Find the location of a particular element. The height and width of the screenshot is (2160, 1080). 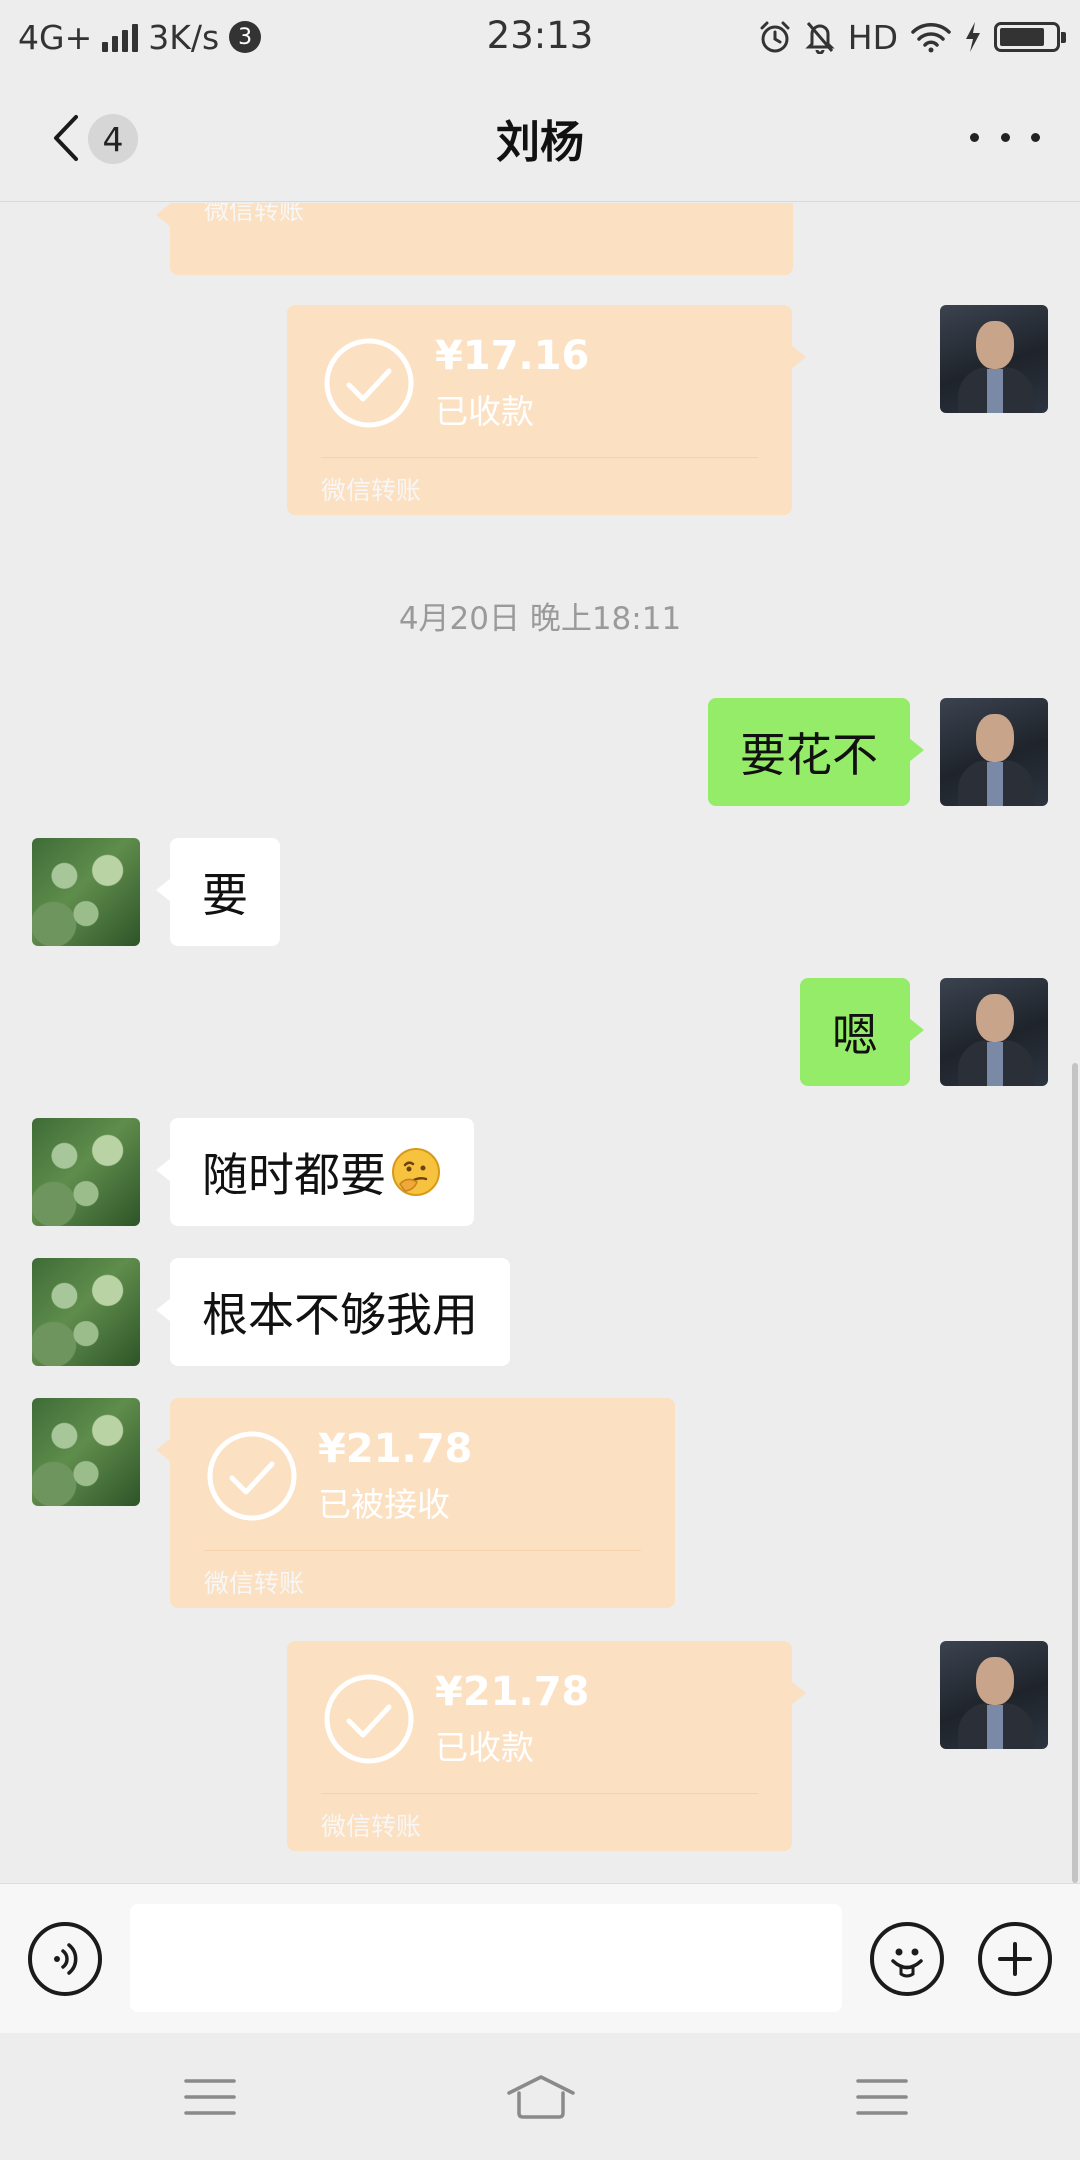

system-nav-bar is located at coordinates (540, 2096).